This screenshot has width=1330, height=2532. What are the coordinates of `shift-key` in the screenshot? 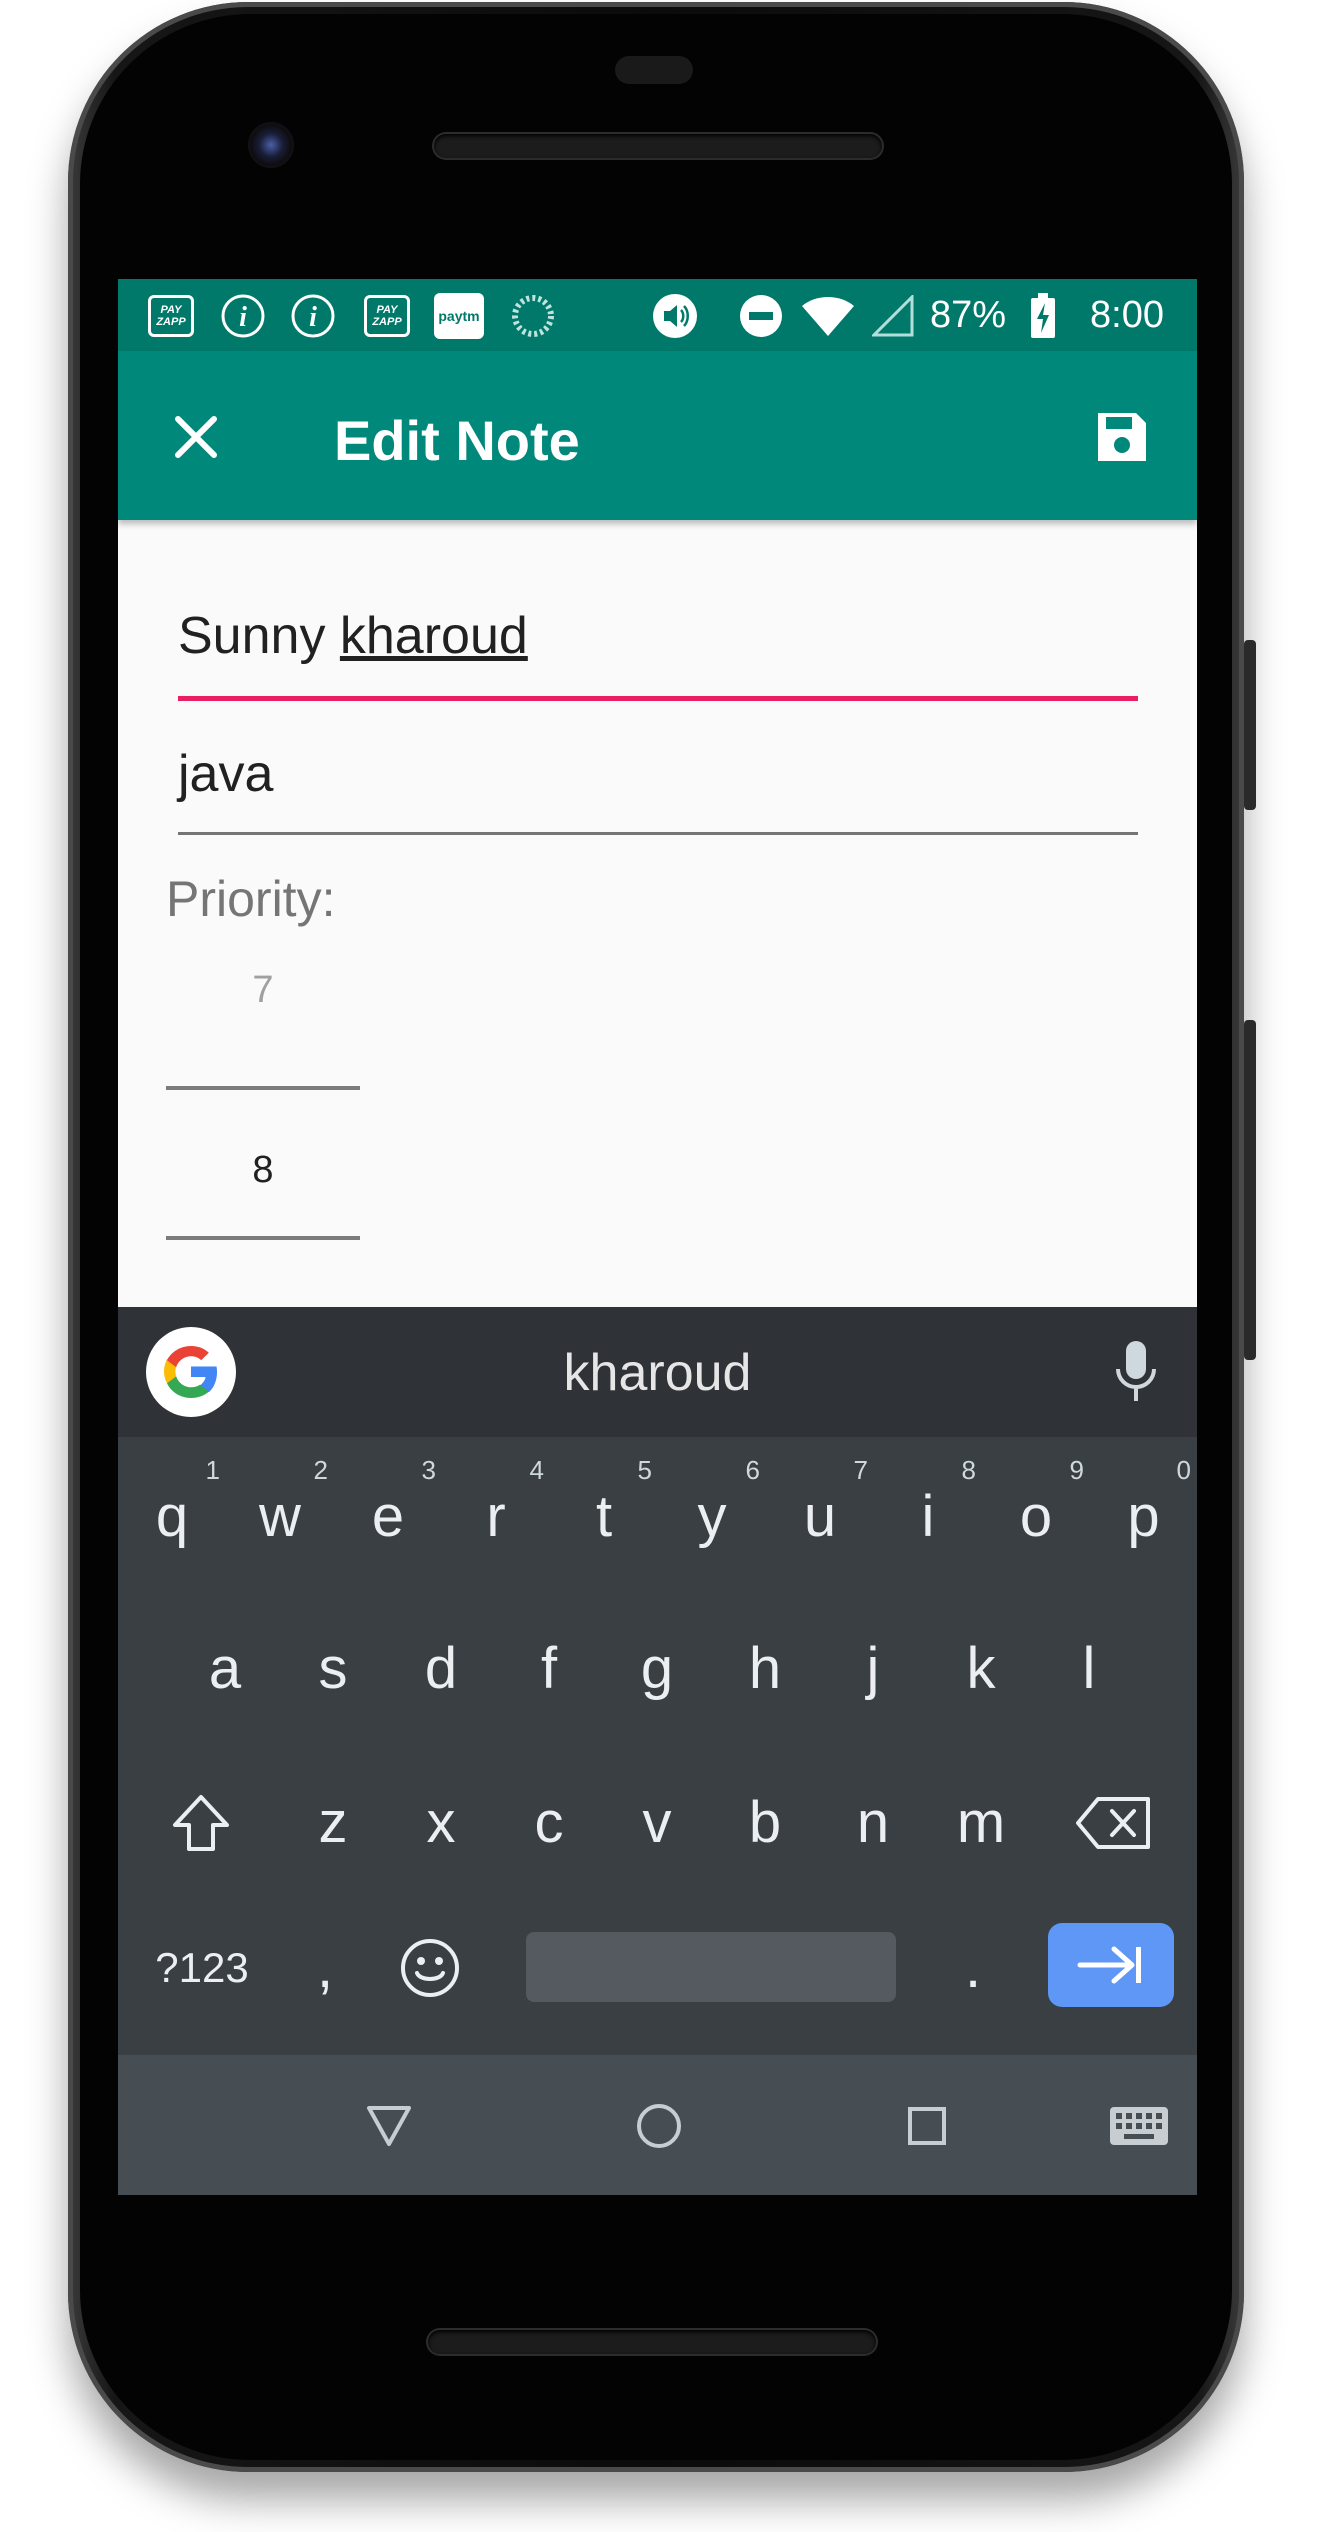 It's located at (201, 1823).